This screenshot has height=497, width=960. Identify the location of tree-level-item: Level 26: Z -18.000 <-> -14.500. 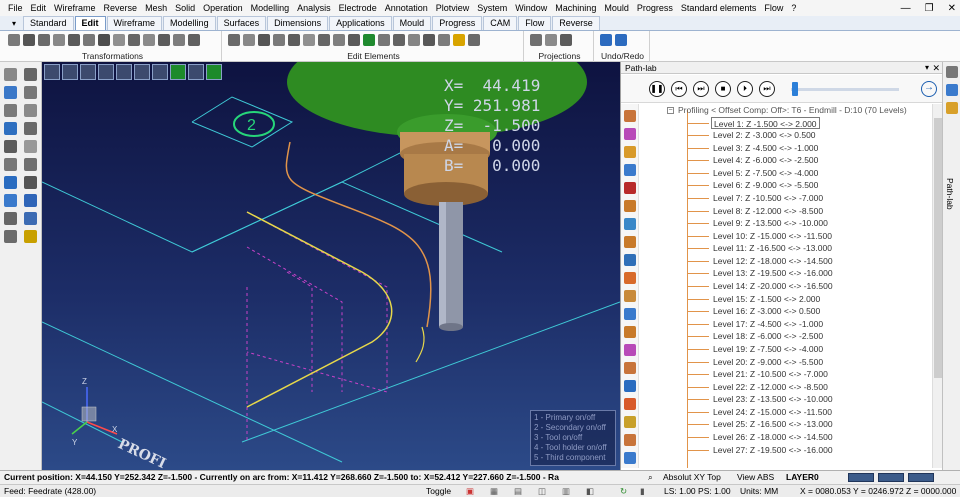
(773, 437).